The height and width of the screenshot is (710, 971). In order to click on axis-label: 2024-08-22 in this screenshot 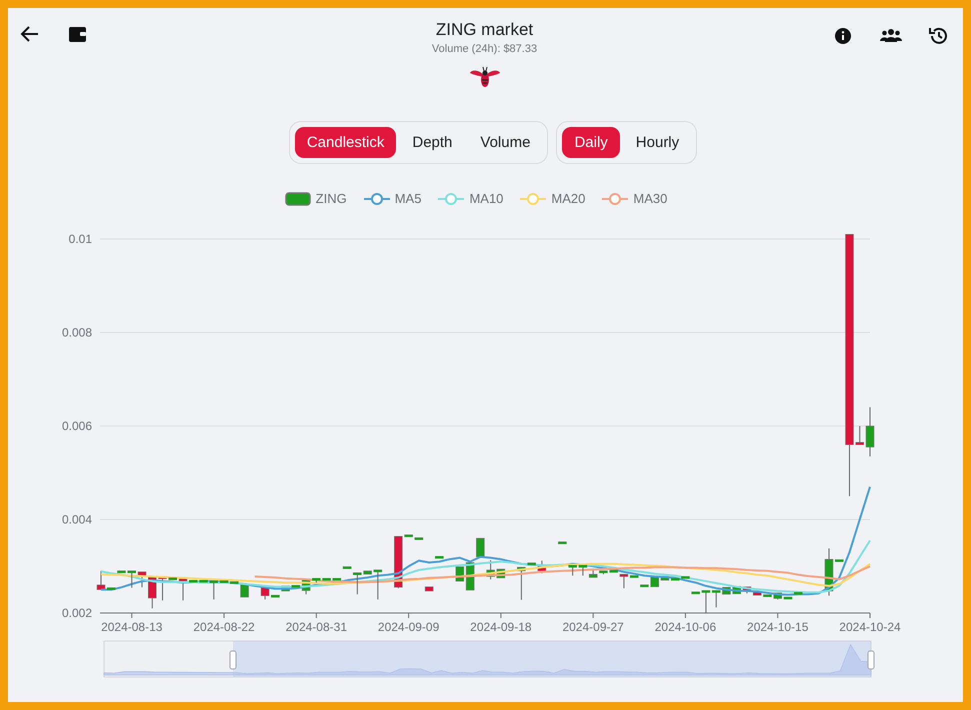, I will do `click(224, 627)`.